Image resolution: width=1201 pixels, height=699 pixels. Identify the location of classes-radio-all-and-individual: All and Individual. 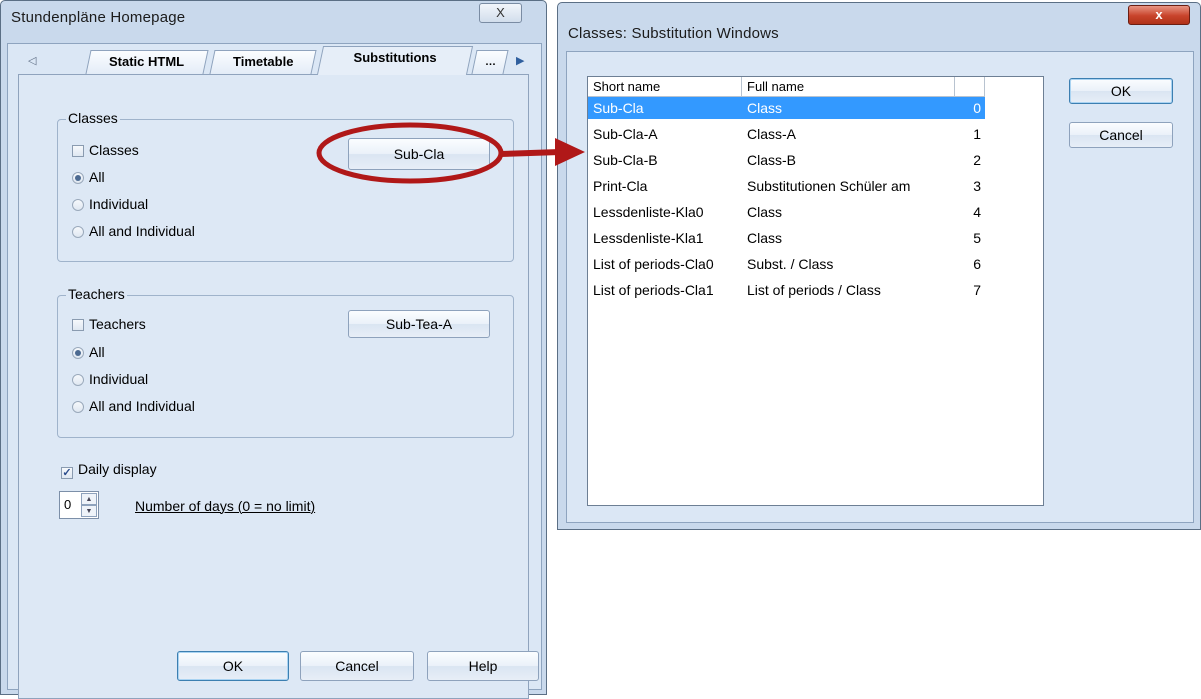
(133, 231).